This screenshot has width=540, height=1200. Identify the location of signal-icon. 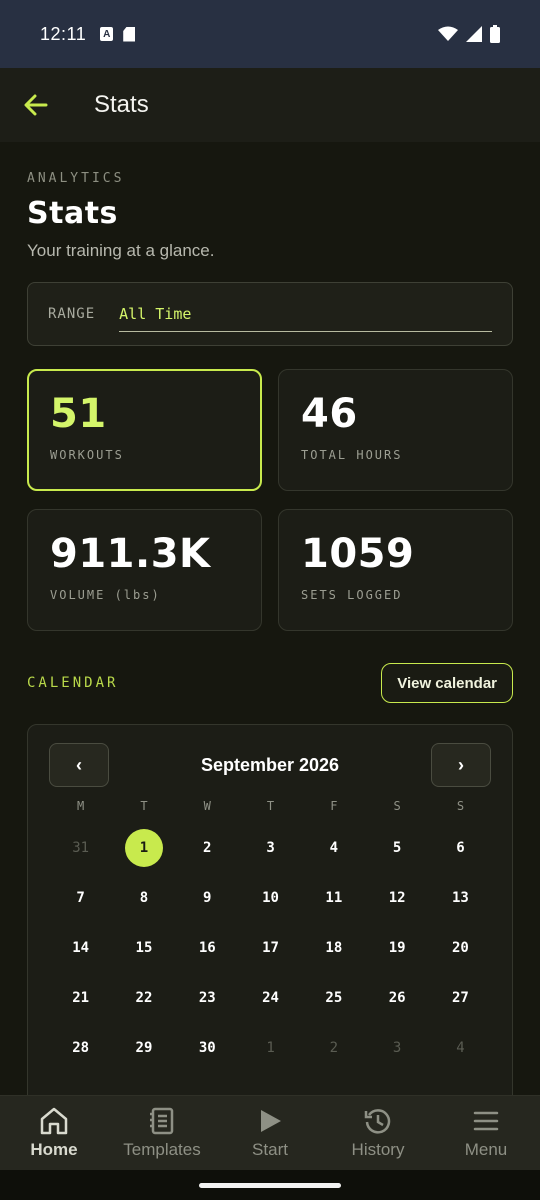
(474, 34).